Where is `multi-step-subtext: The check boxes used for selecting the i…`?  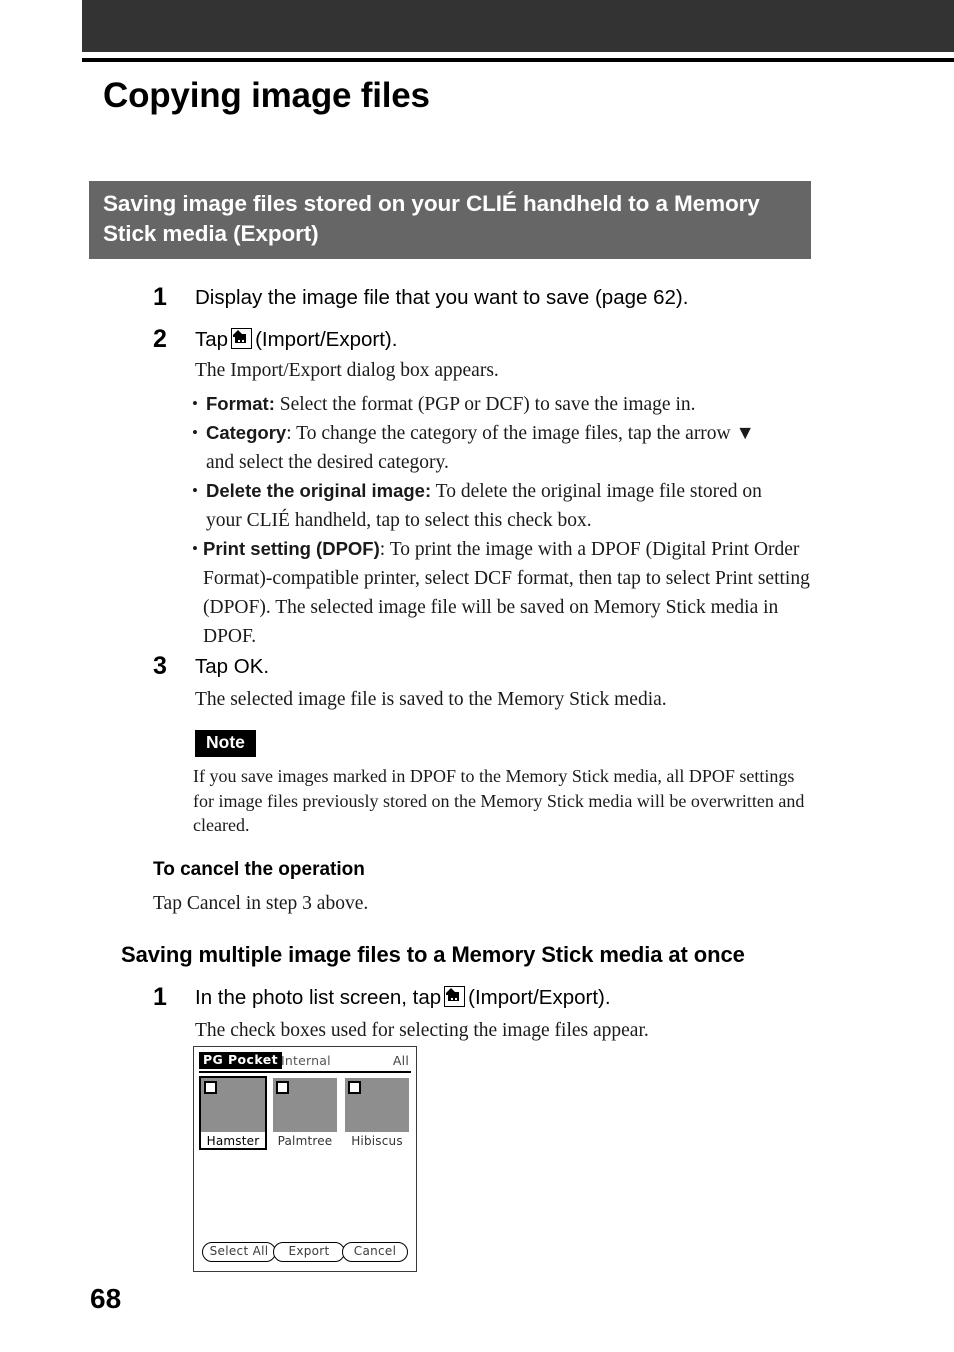
multi-step-subtext: The check boxes used for selecting the i… is located at coordinates (422, 1030).